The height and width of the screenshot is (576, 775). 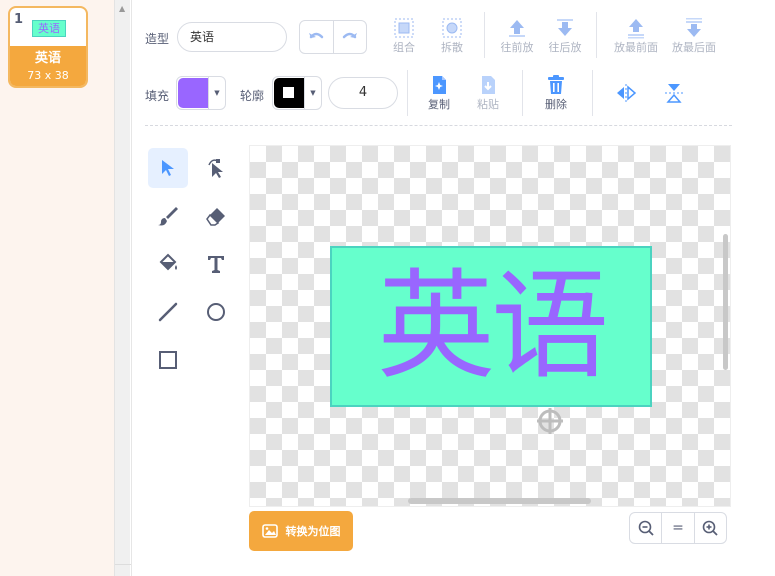 What do you see at coordinates (517, 47) in the screenshot?
I see `forward-label: 往前放` at bounding box center [517, 47].